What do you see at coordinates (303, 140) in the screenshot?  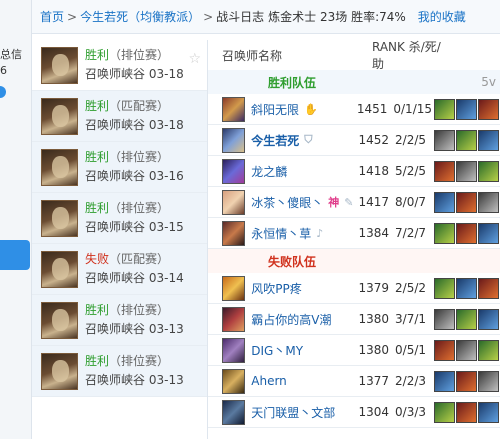 I see `summoner-name: 今生若死 ⛉` at bounding box center [303, 140].